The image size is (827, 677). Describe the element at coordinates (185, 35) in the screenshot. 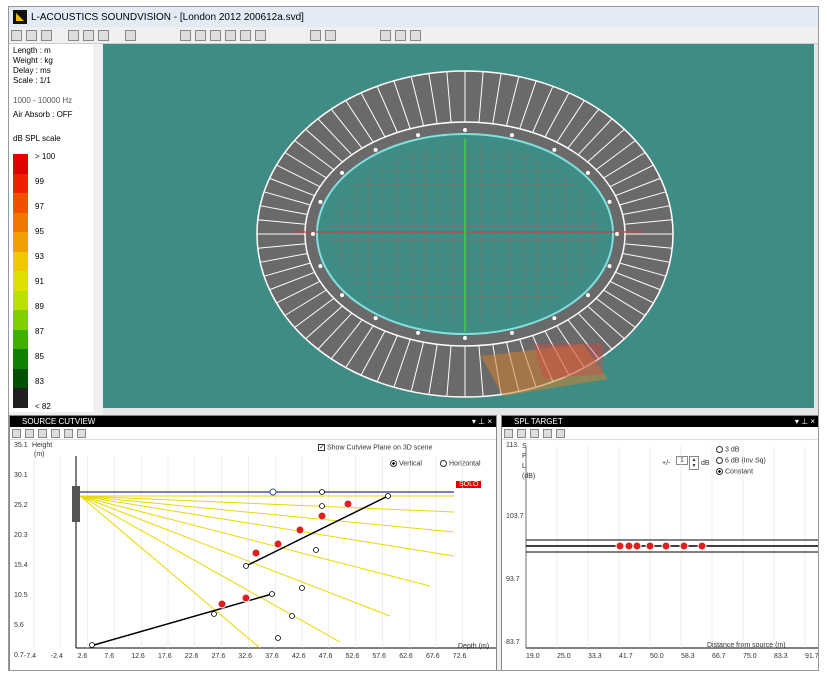

I see `grid-icon` at that location.